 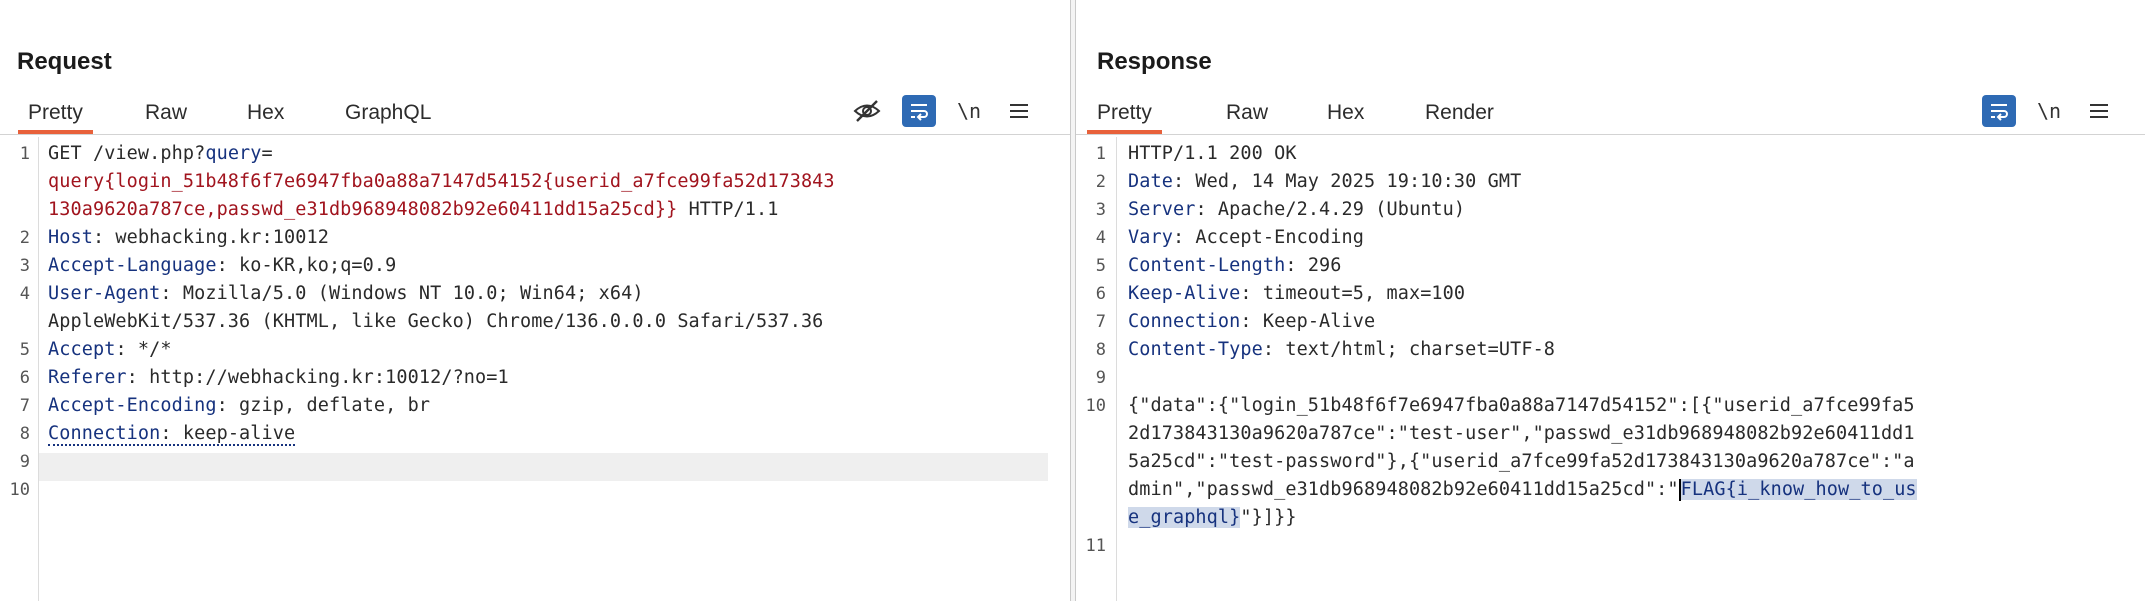 What do you see at coordinates (104, 293) in the screenshot?
I see `header-key: User-Agent` at bounding box center [104, 293].